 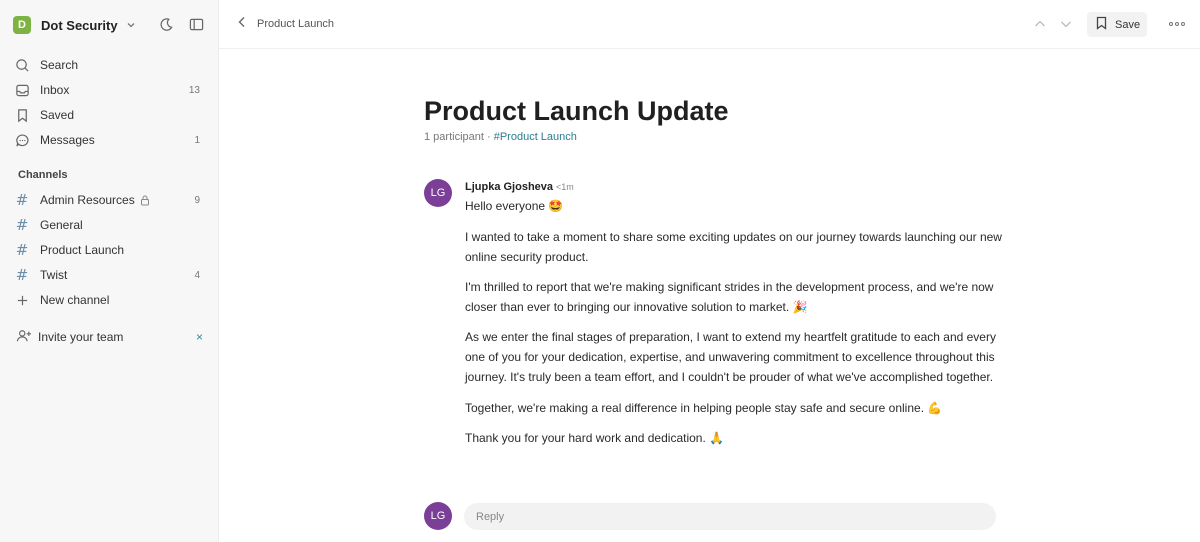 I want to click on message-author: Ljupka Gjosheva <1m, so click(x=519, y=187).